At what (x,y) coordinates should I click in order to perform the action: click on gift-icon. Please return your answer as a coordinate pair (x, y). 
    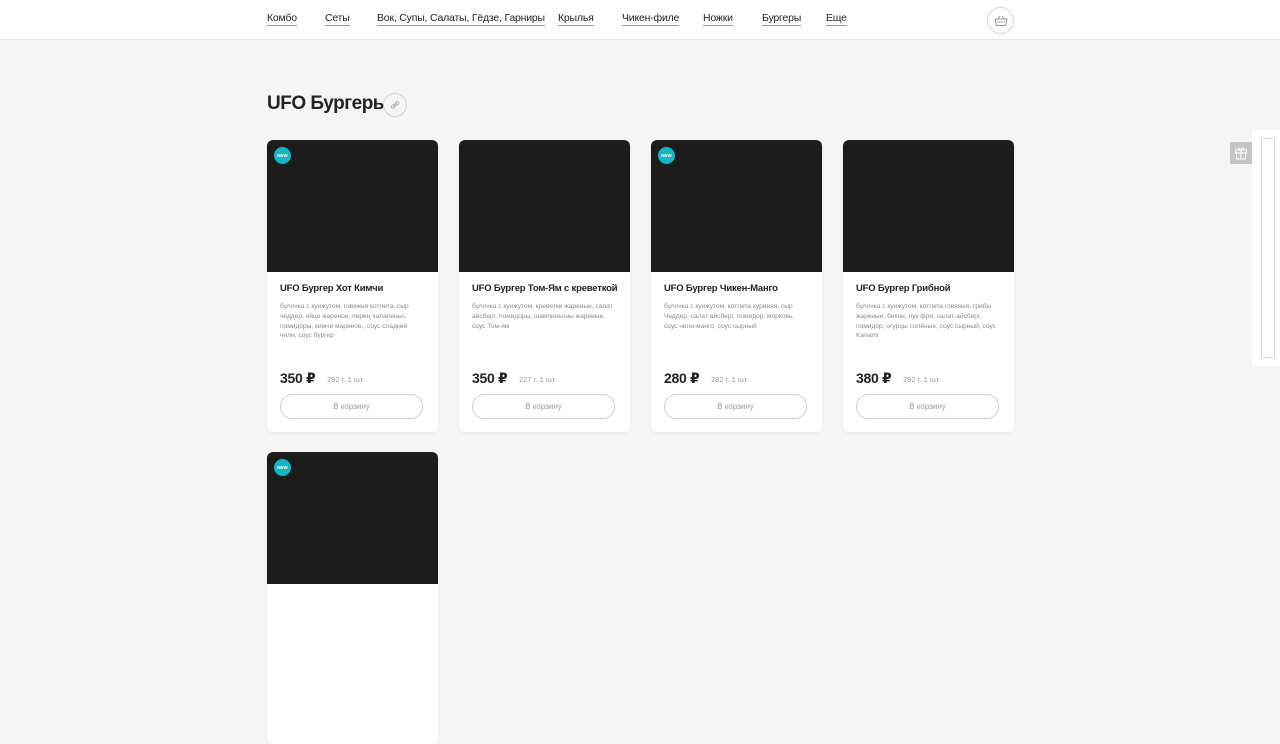
    Looking at the image, I should click on (1241, 153).